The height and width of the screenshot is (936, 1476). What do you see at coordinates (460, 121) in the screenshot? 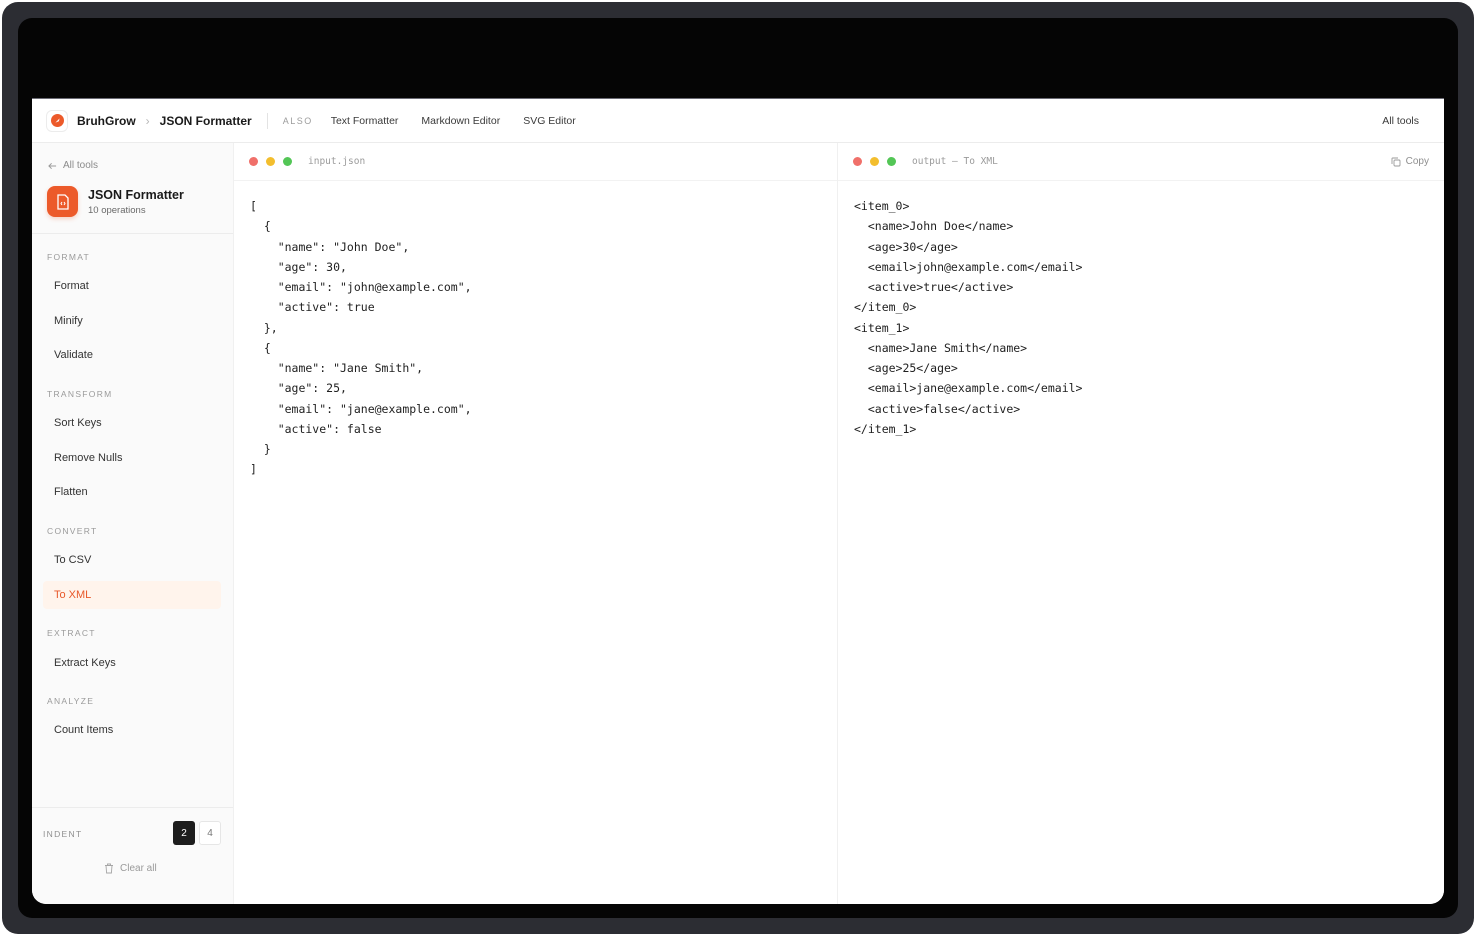
I see `link-markdown-editor: Markdown Editor` at bounding box center [460, 121].